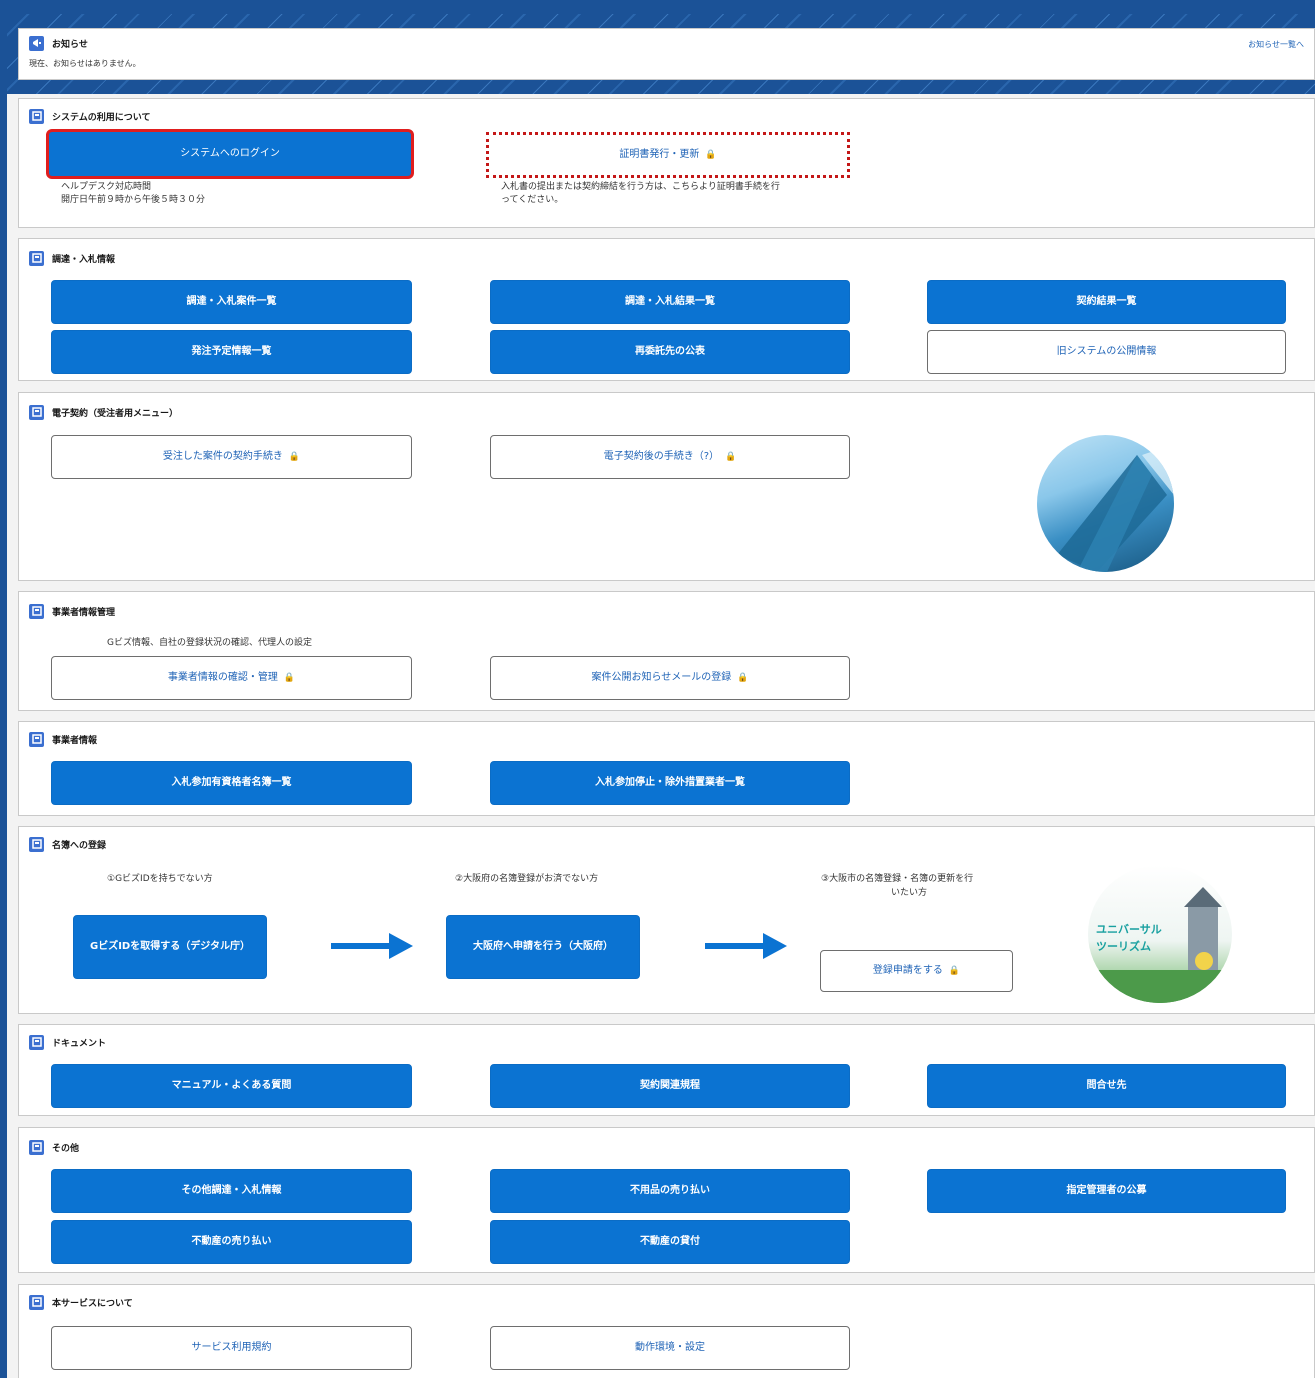  Describe the element at coordinates (85, 63) in the screenshot. I see `notice-message: 現在、お知らせはありません。` at that location.